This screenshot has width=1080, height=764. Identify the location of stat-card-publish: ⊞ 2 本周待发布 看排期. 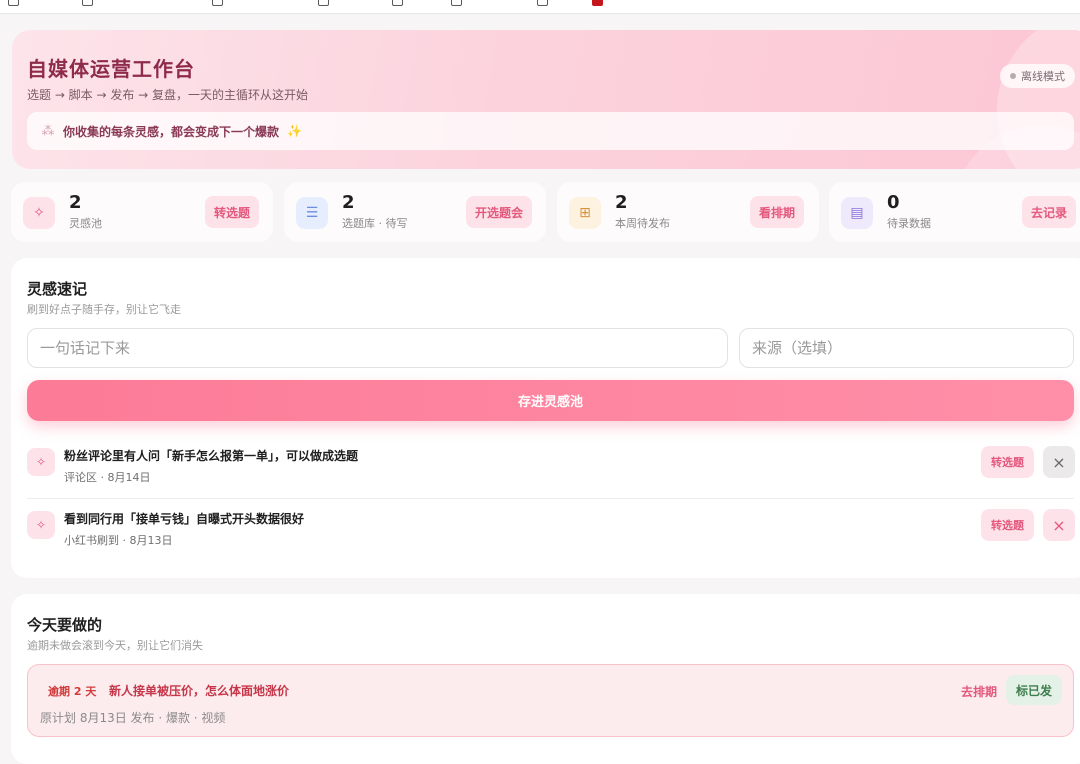
(688, 212).